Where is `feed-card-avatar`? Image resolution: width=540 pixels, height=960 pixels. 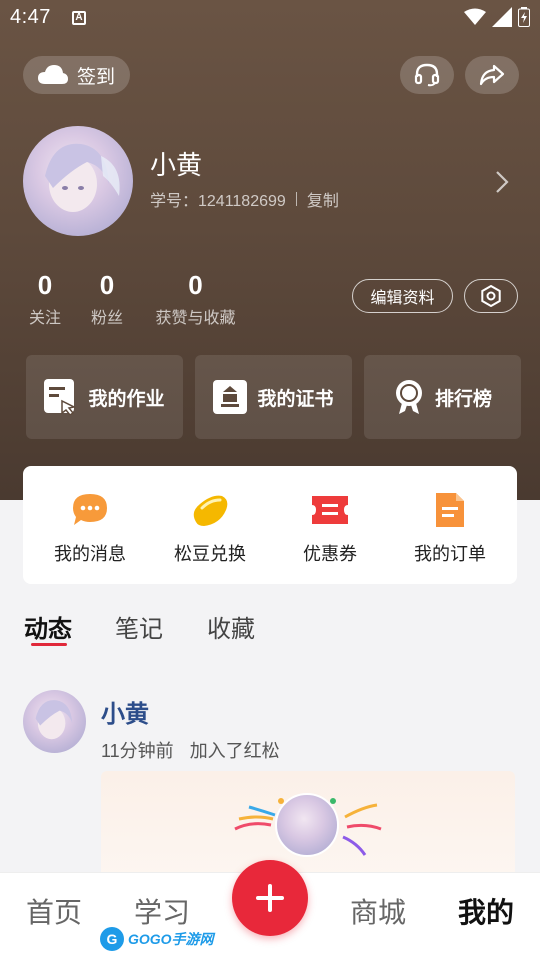 feed-card-avatar is located at coordinates (307, 825).